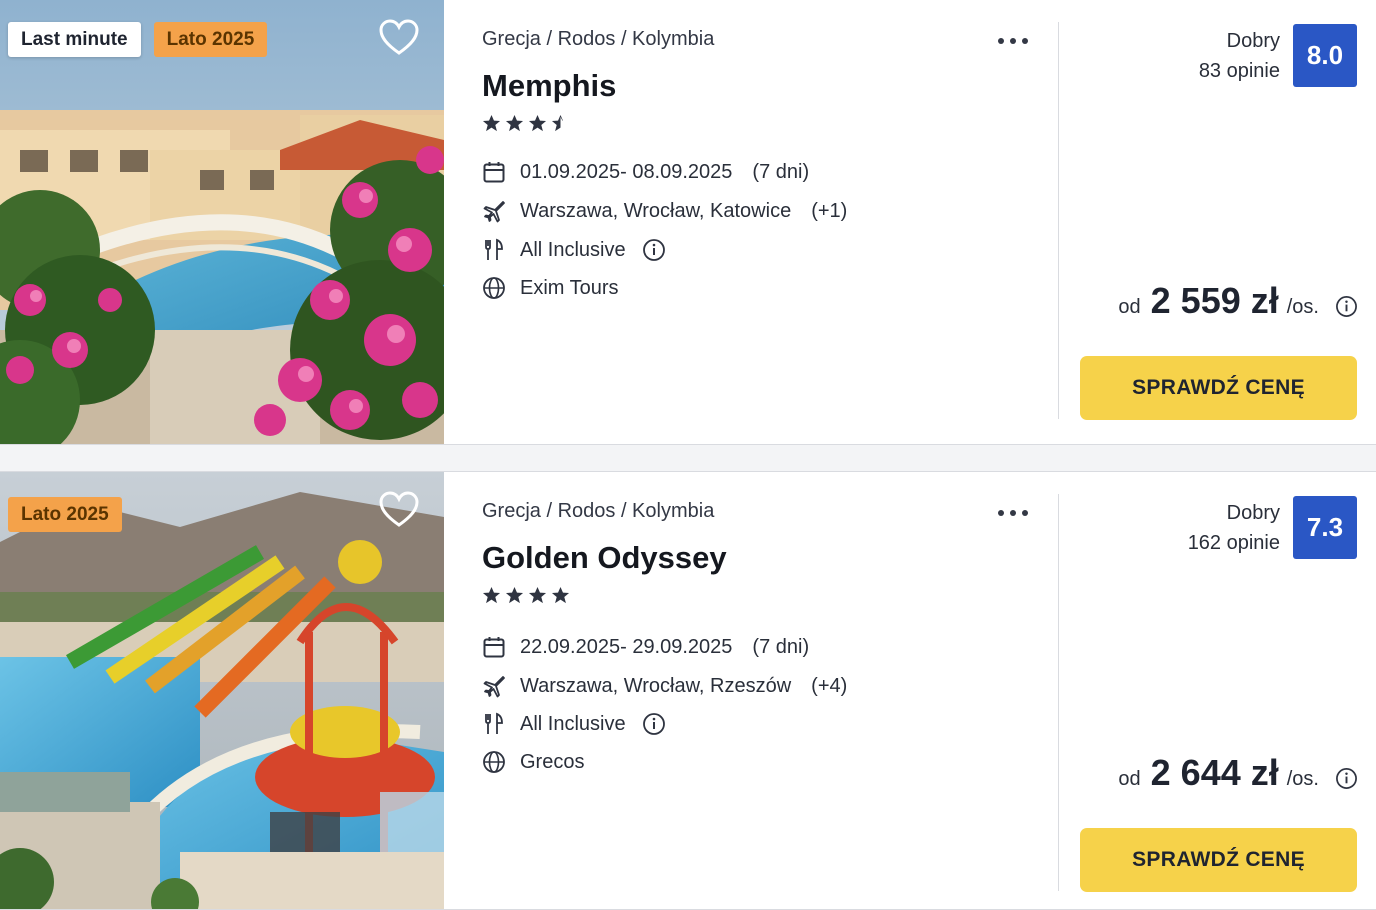 The image size is (1376, 910). I want to click on rating-summary: Dobry 83 opinie, so click(1239, 56).